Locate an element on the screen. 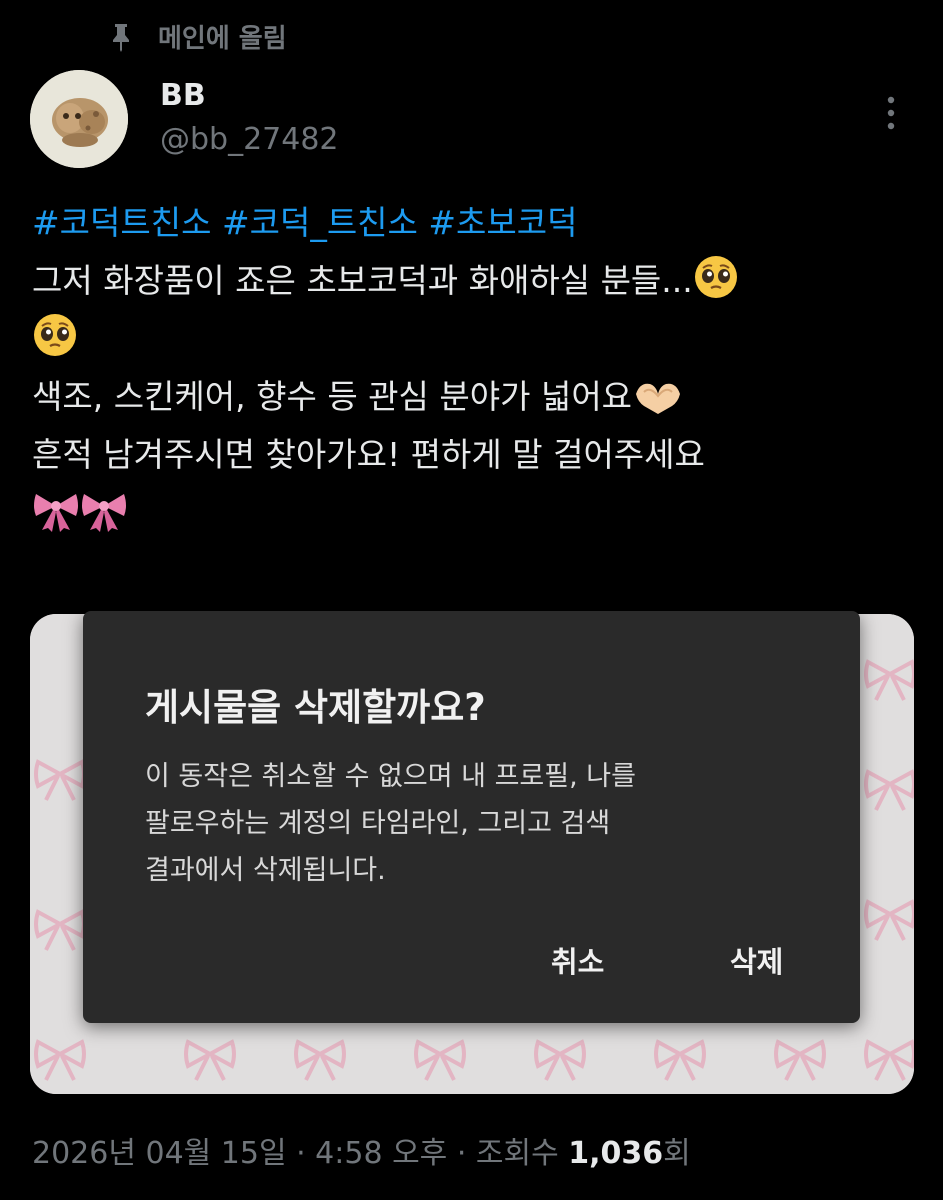  tweet-meta: 2026년 04월 15일 · 4:58 오후 · 조회수 1,036회 is located at coordinates (361, 1150).